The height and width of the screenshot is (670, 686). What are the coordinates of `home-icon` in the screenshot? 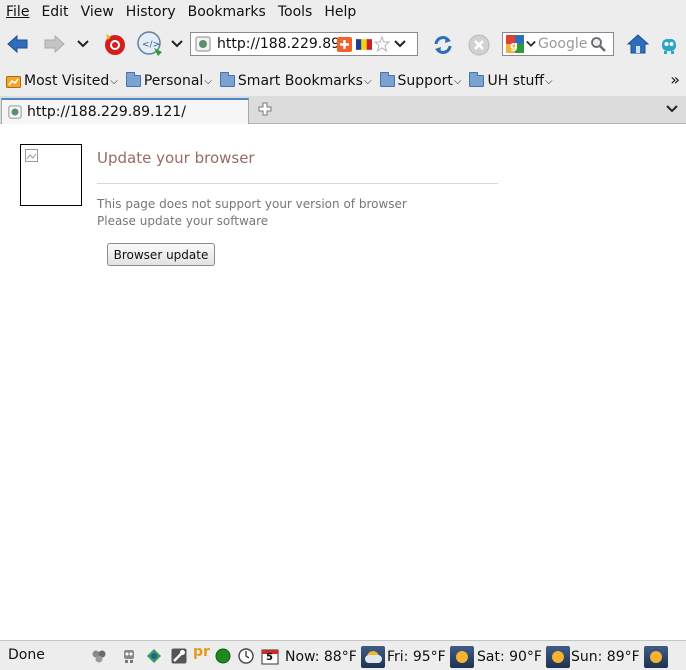 It's located at (638, 44).